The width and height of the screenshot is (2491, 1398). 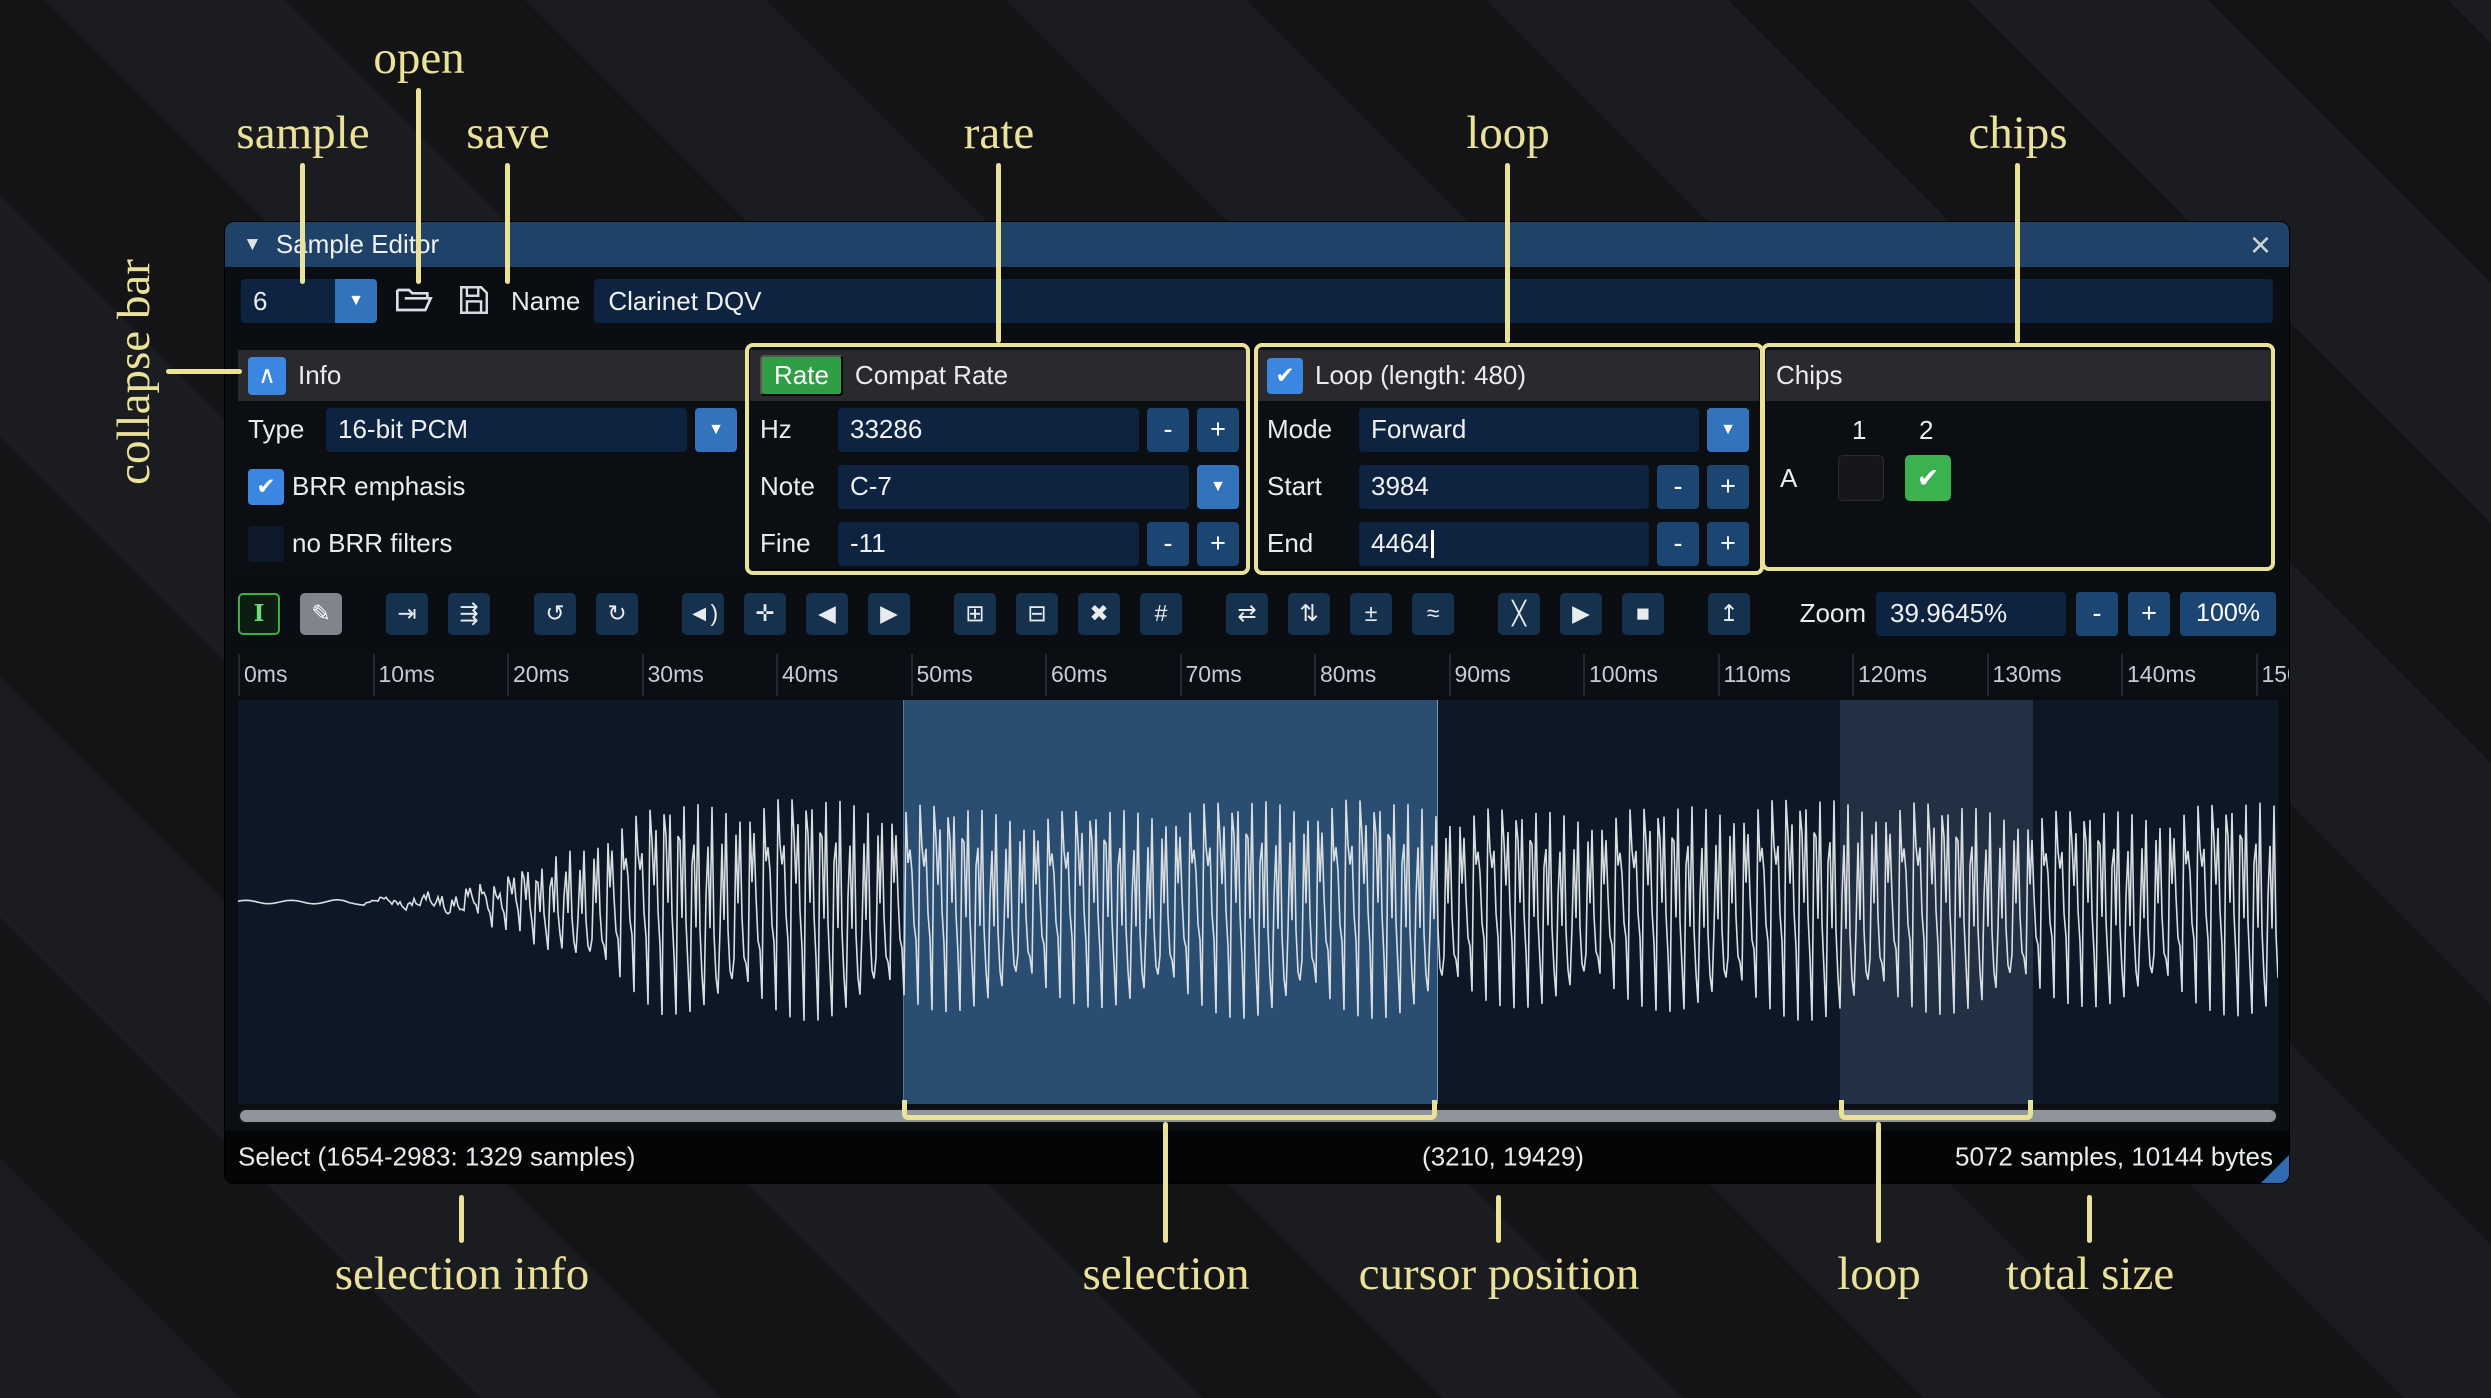 What do you see at coordinates (1285, 375) in the screenshot?
I see `loop-enable-checkbox: ✔` at bounding box center [1285, 375].